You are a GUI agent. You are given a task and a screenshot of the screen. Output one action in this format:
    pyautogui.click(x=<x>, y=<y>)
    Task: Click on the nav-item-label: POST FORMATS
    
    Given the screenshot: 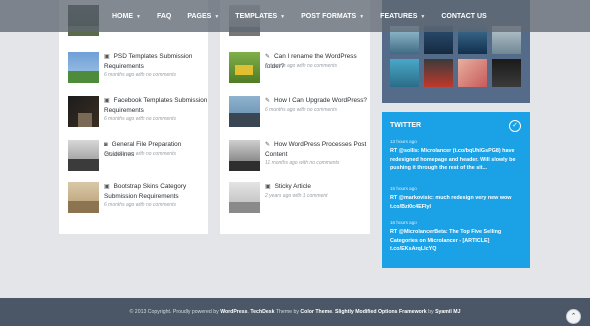 What is the action you would take?
    pyautogui.click(x=329, y=16)
    